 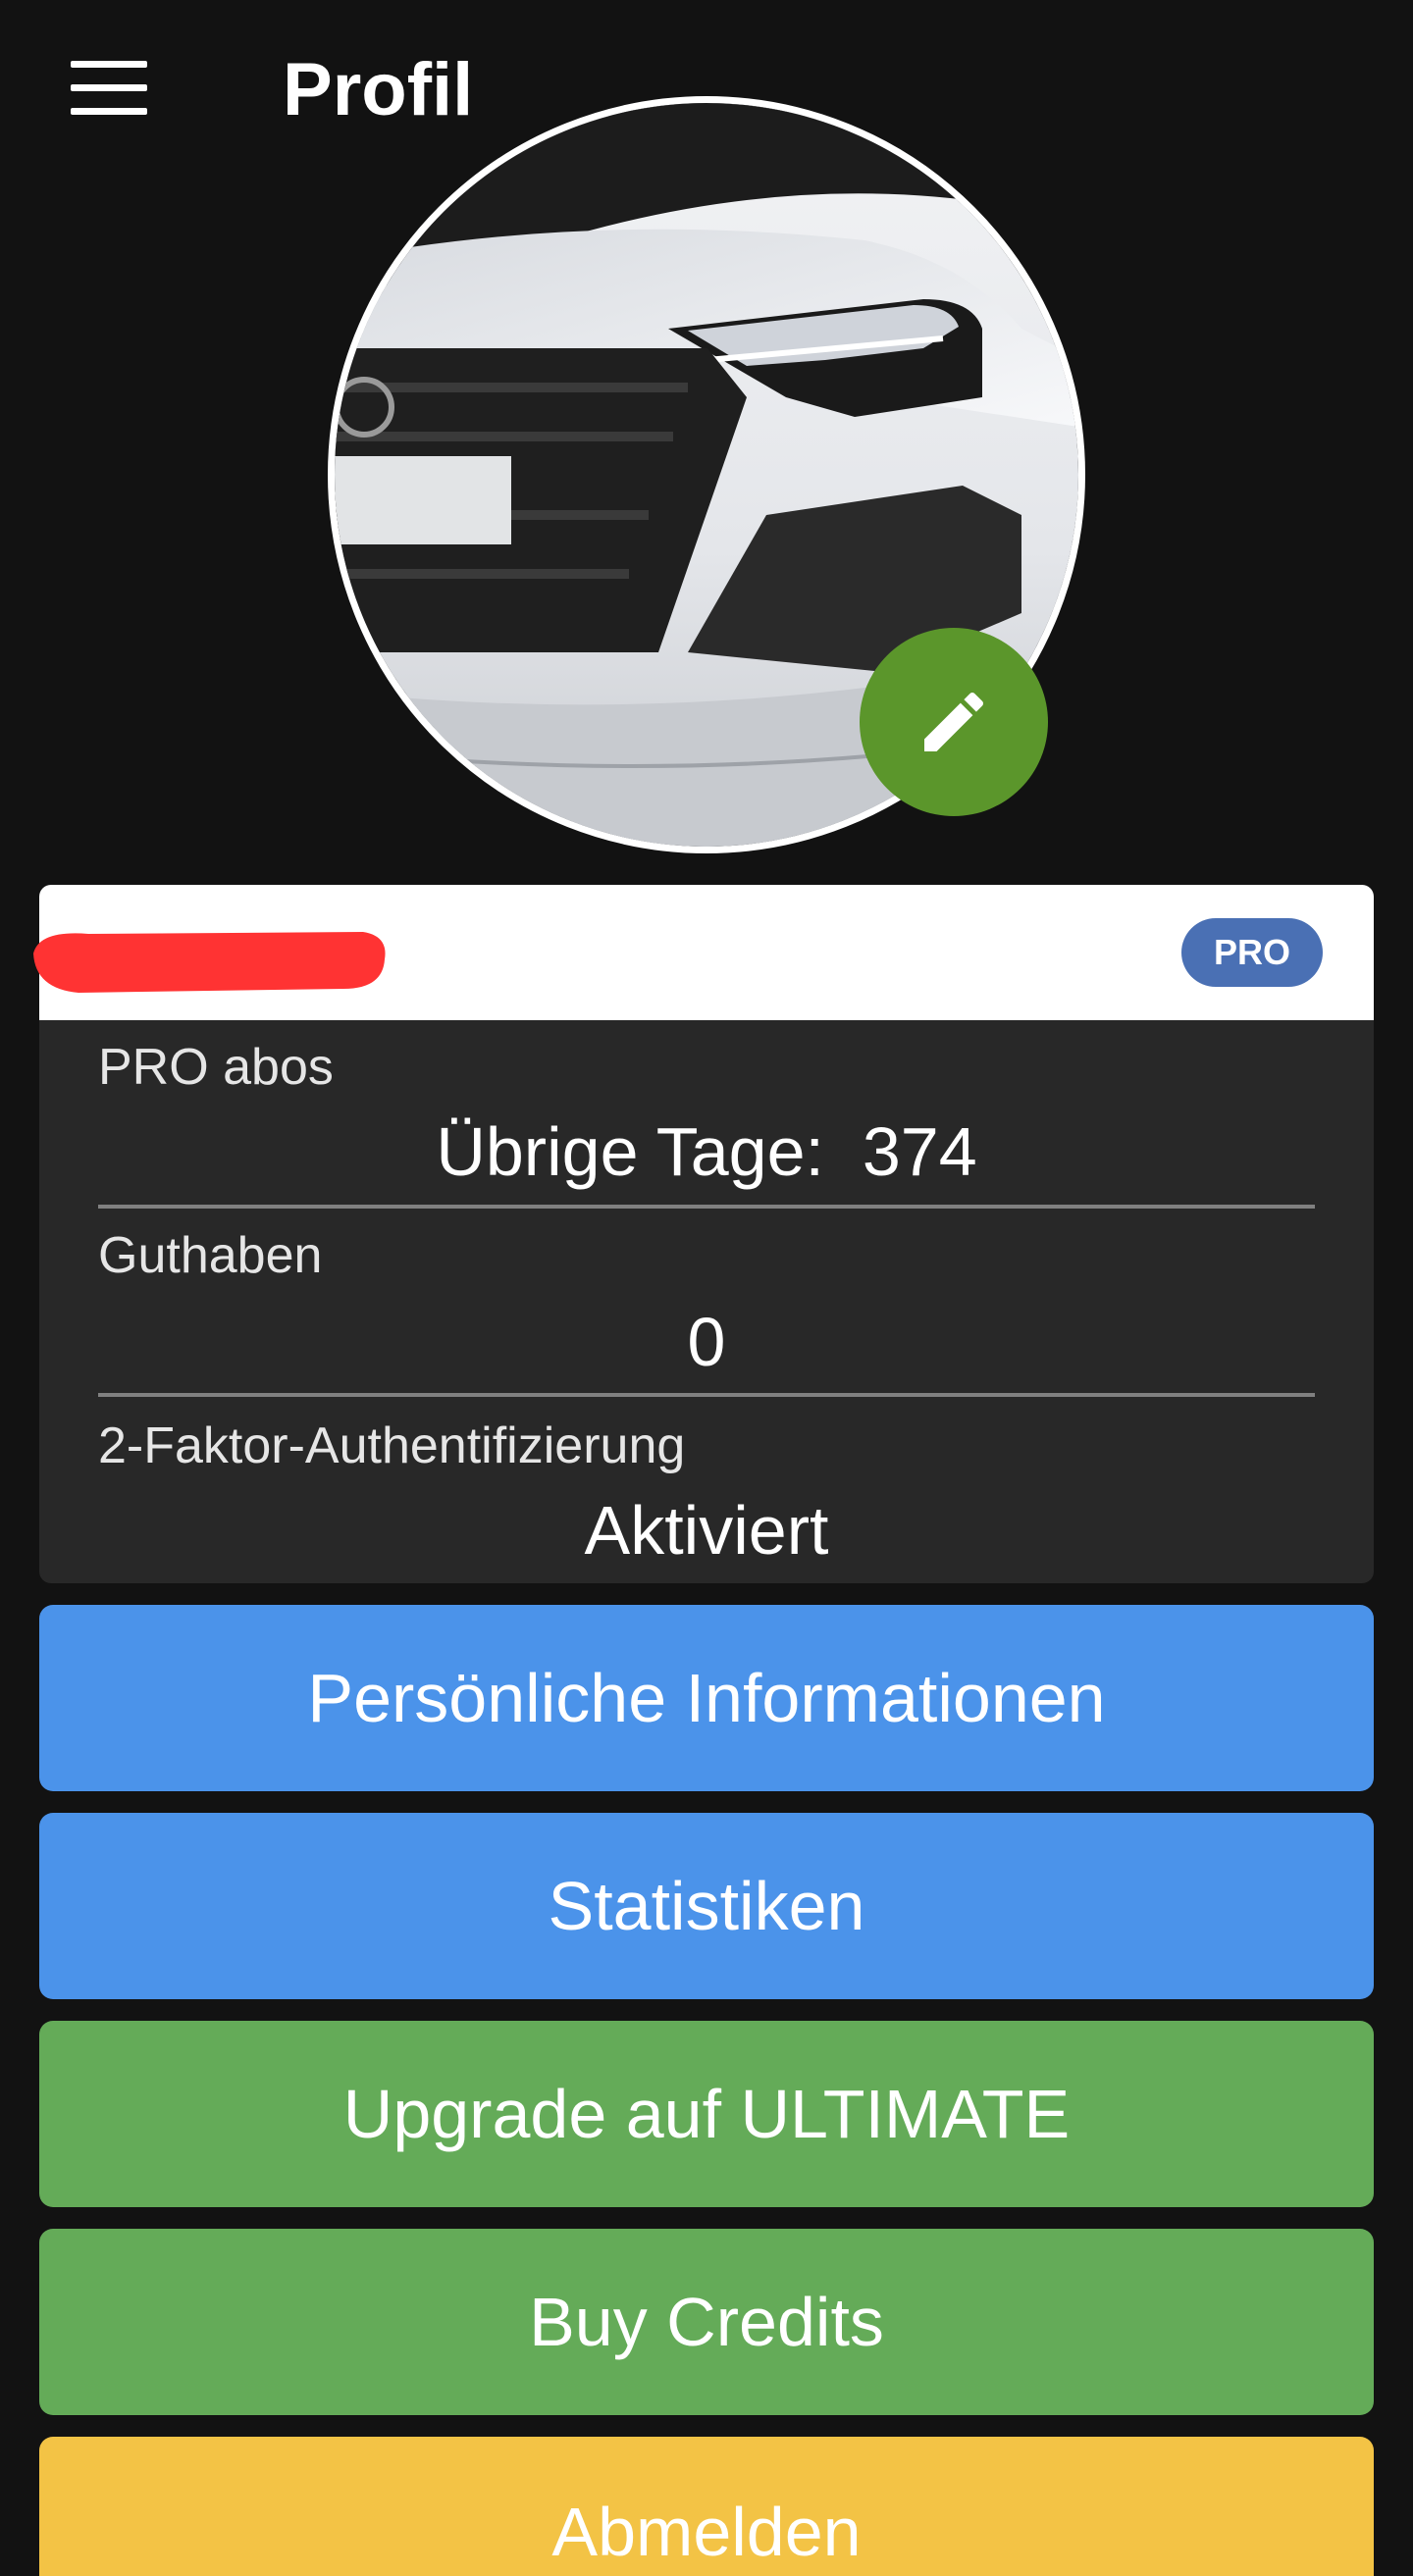 I want to click on logout-button: Abmelden, so click(x=706, y=2506).